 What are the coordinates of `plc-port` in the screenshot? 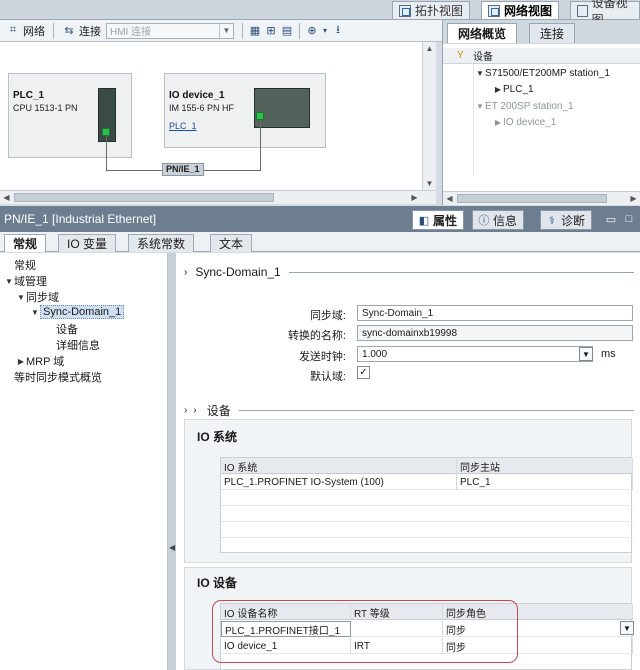 It's located at (106, 132).